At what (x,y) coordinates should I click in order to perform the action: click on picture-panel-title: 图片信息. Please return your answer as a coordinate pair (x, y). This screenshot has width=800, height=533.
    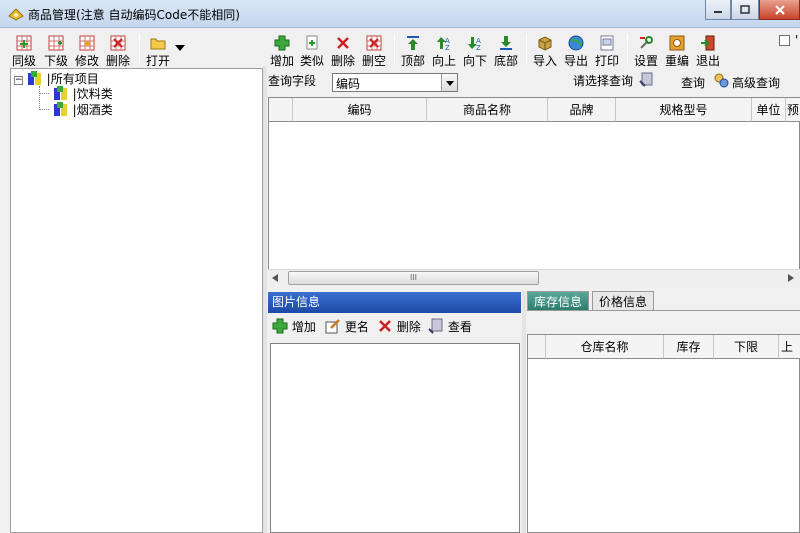
    Looking at the image, I should click on (394, 302).